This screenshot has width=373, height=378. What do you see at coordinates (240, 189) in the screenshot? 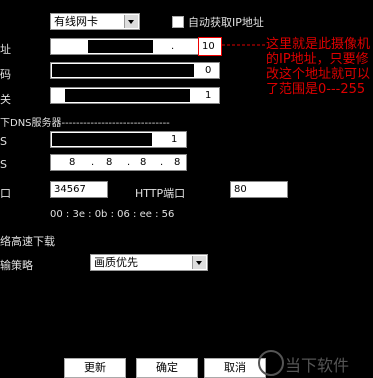
I see `http-port-value: 80` at bounding box center [240, 189].